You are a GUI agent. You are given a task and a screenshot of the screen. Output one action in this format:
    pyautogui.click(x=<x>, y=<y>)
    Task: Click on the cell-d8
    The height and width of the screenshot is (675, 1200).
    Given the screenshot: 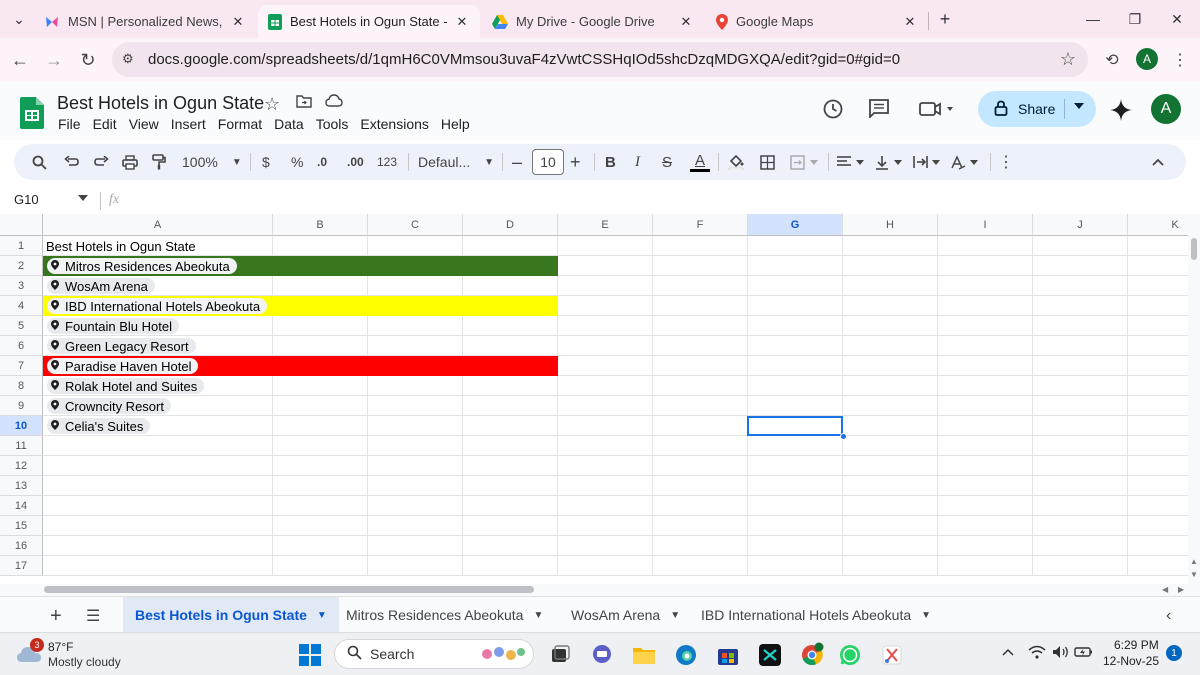 What is the action you would take?
    pyautogui.click(x=510, y=386)
    